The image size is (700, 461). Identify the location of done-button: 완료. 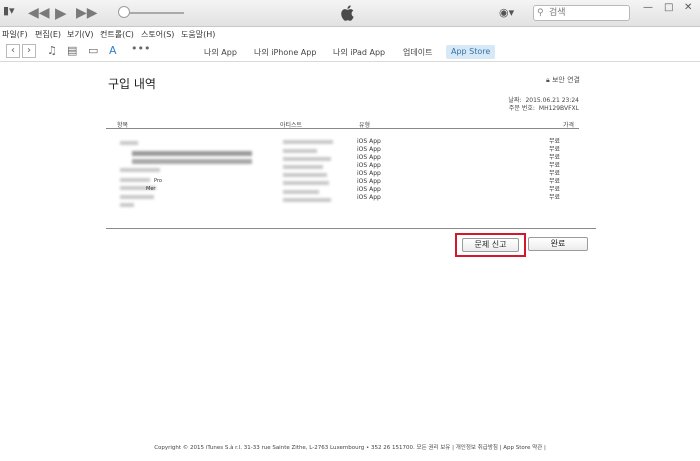
(558, 244).